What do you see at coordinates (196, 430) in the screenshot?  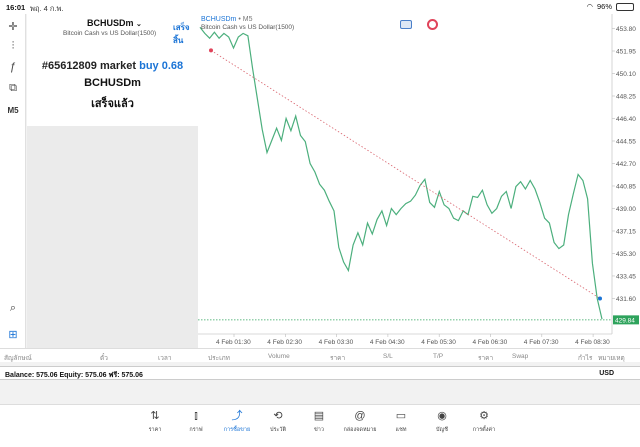 I see `nav-charts-label: กราฟ` at bounding box center [196, 430].